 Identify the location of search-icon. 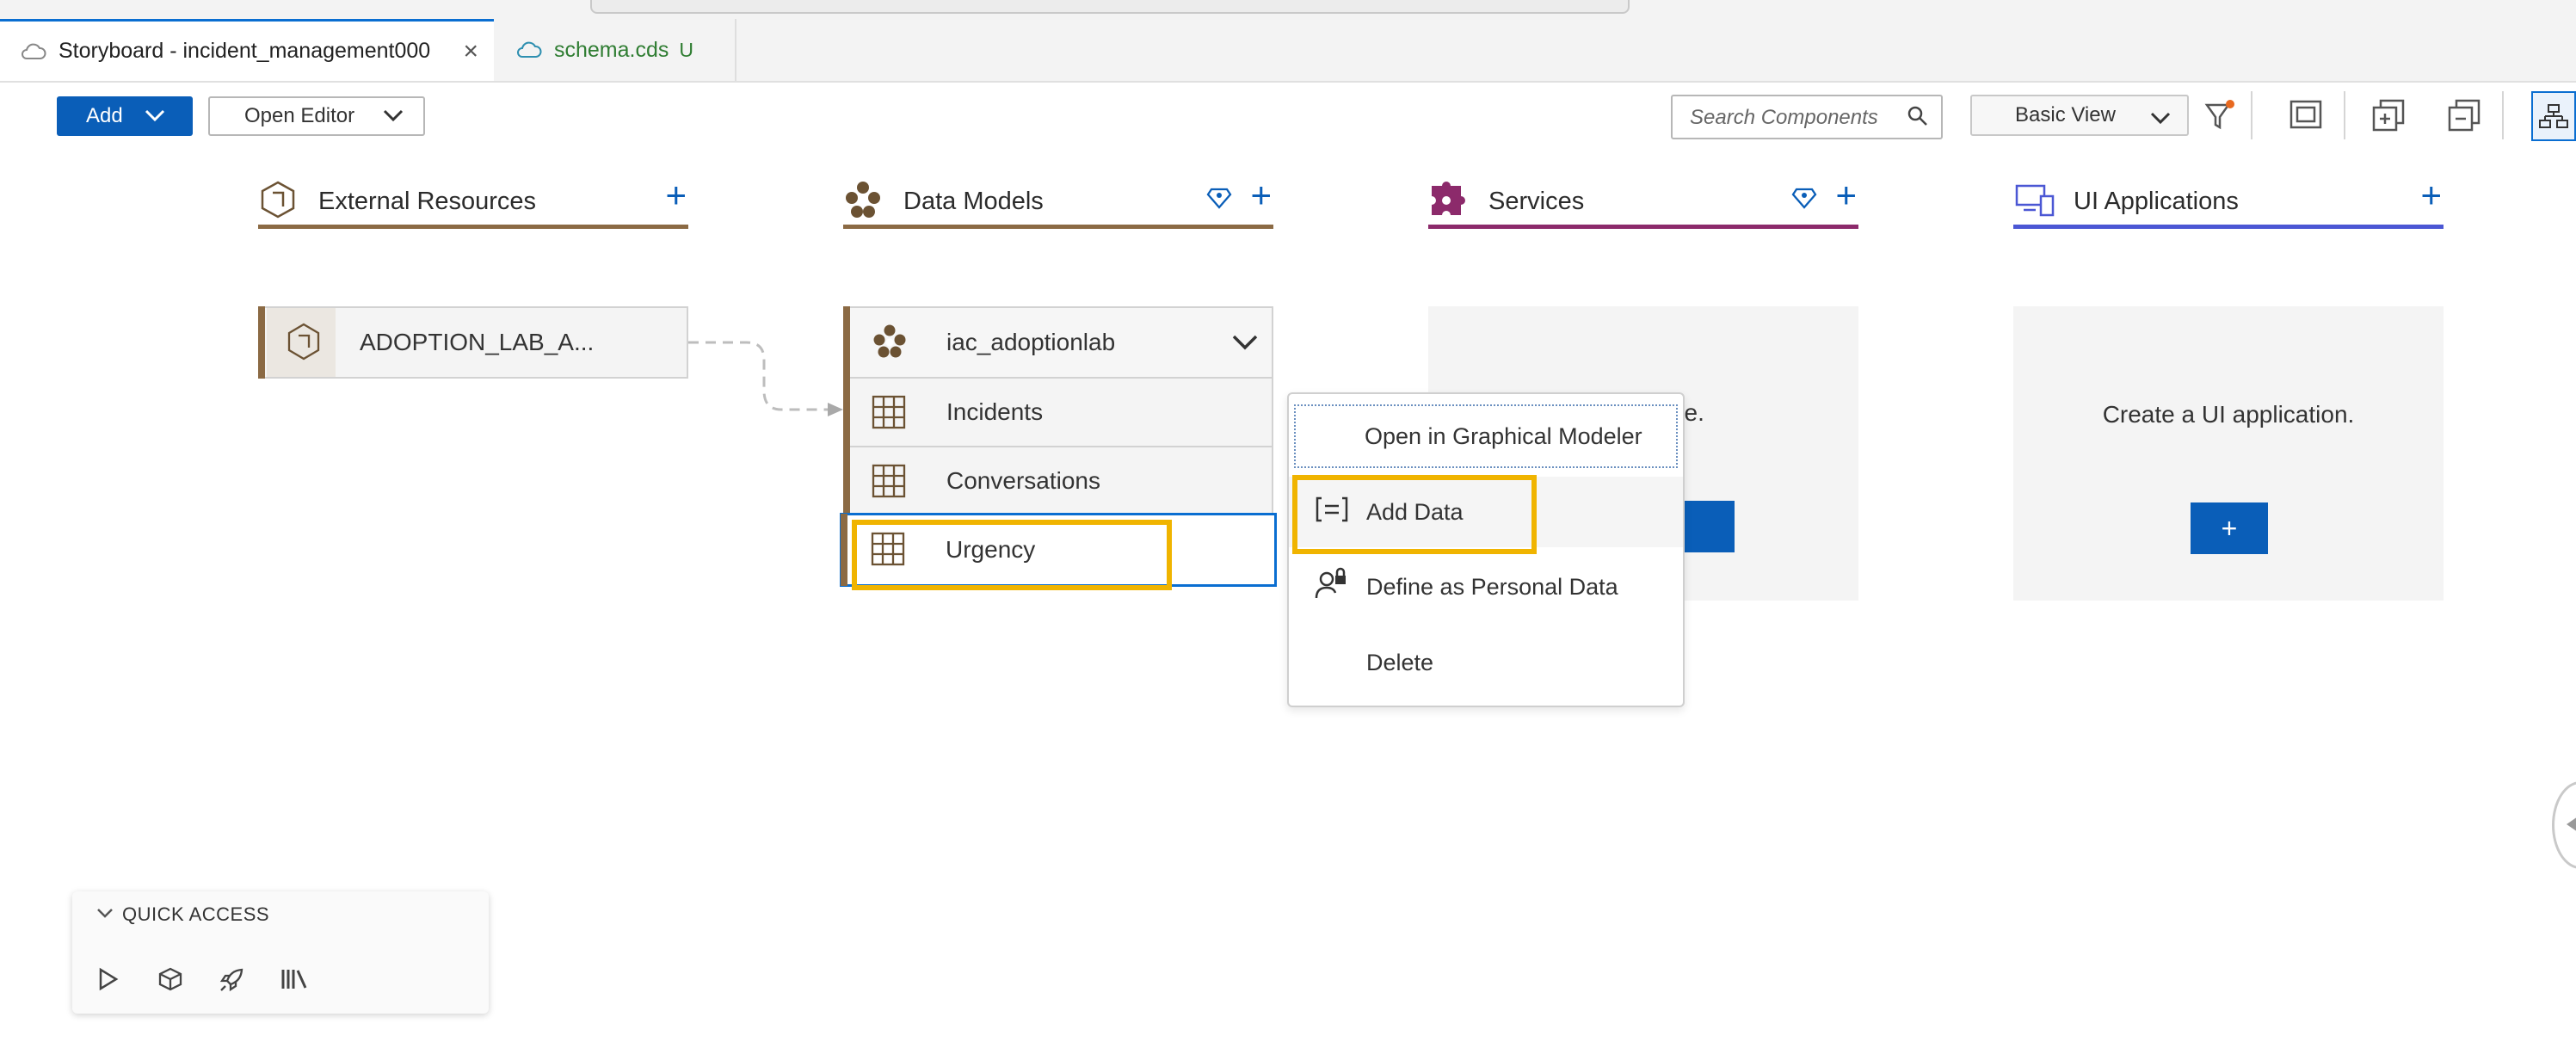
(1918, 118).